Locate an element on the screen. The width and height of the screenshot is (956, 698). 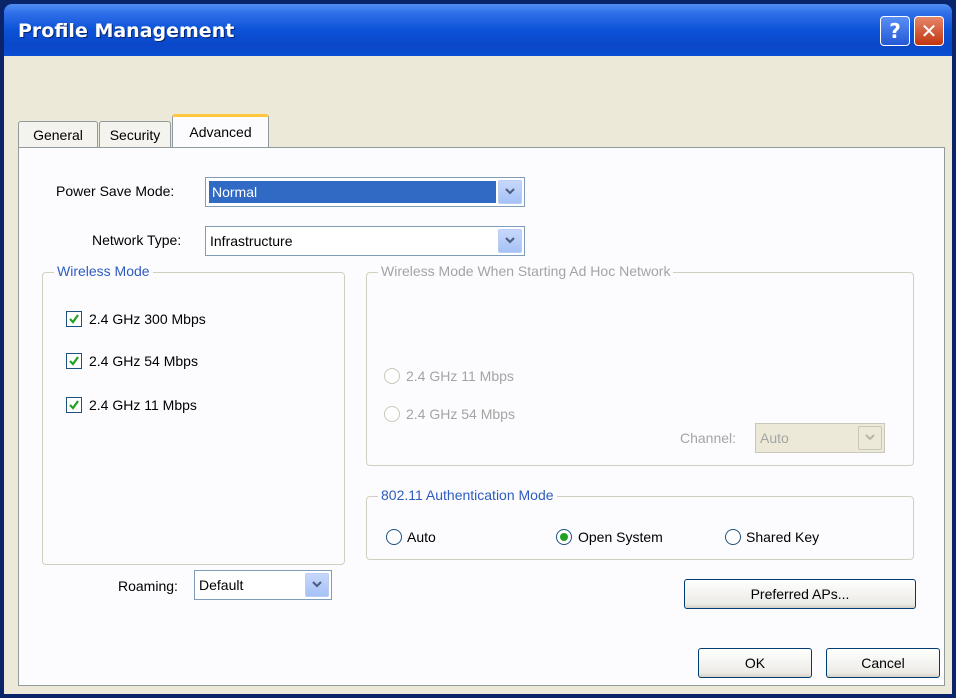
radio-auth-shared-key is located at coordinates (733, 537).